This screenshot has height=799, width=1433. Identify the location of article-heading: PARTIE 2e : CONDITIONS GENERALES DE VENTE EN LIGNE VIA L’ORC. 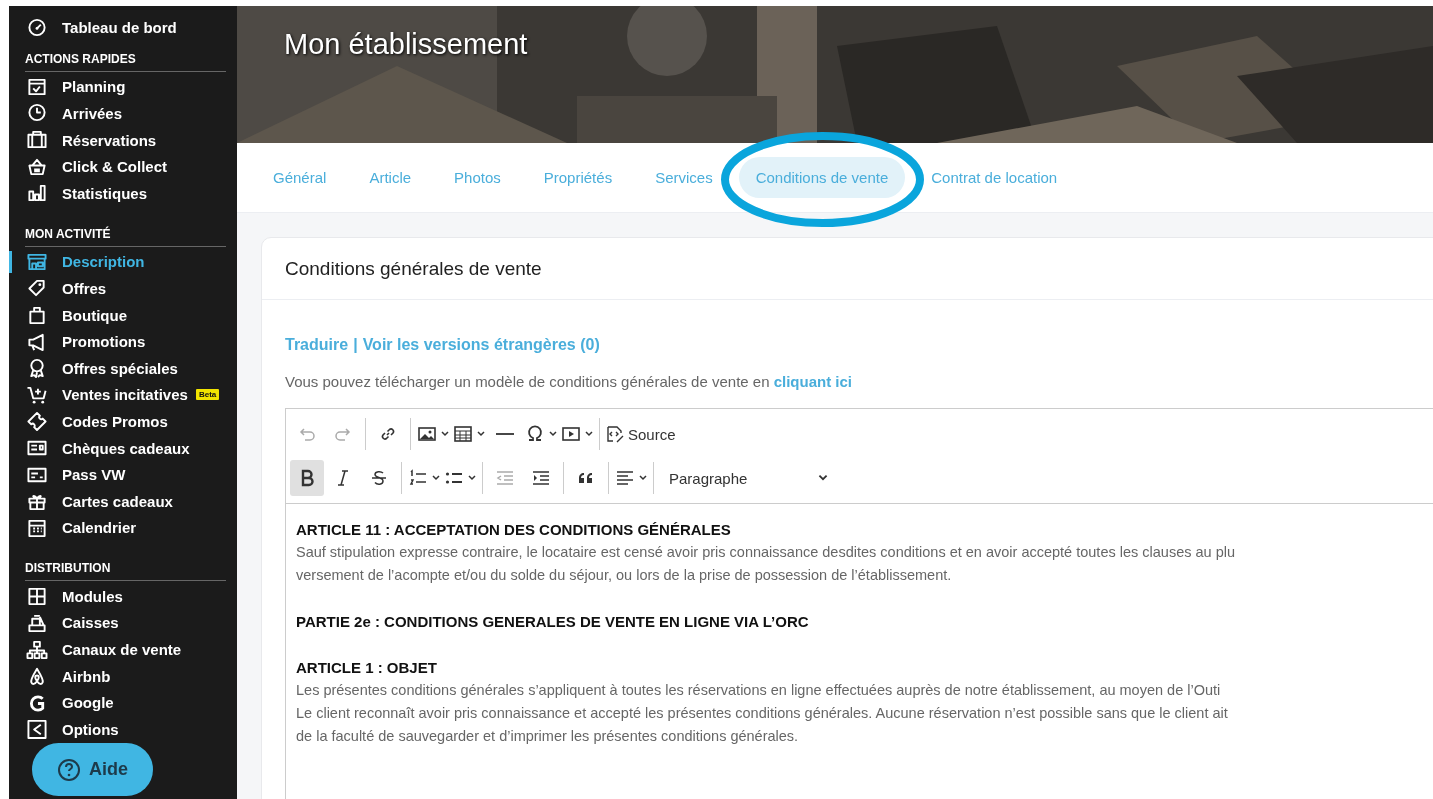
(553, 622).